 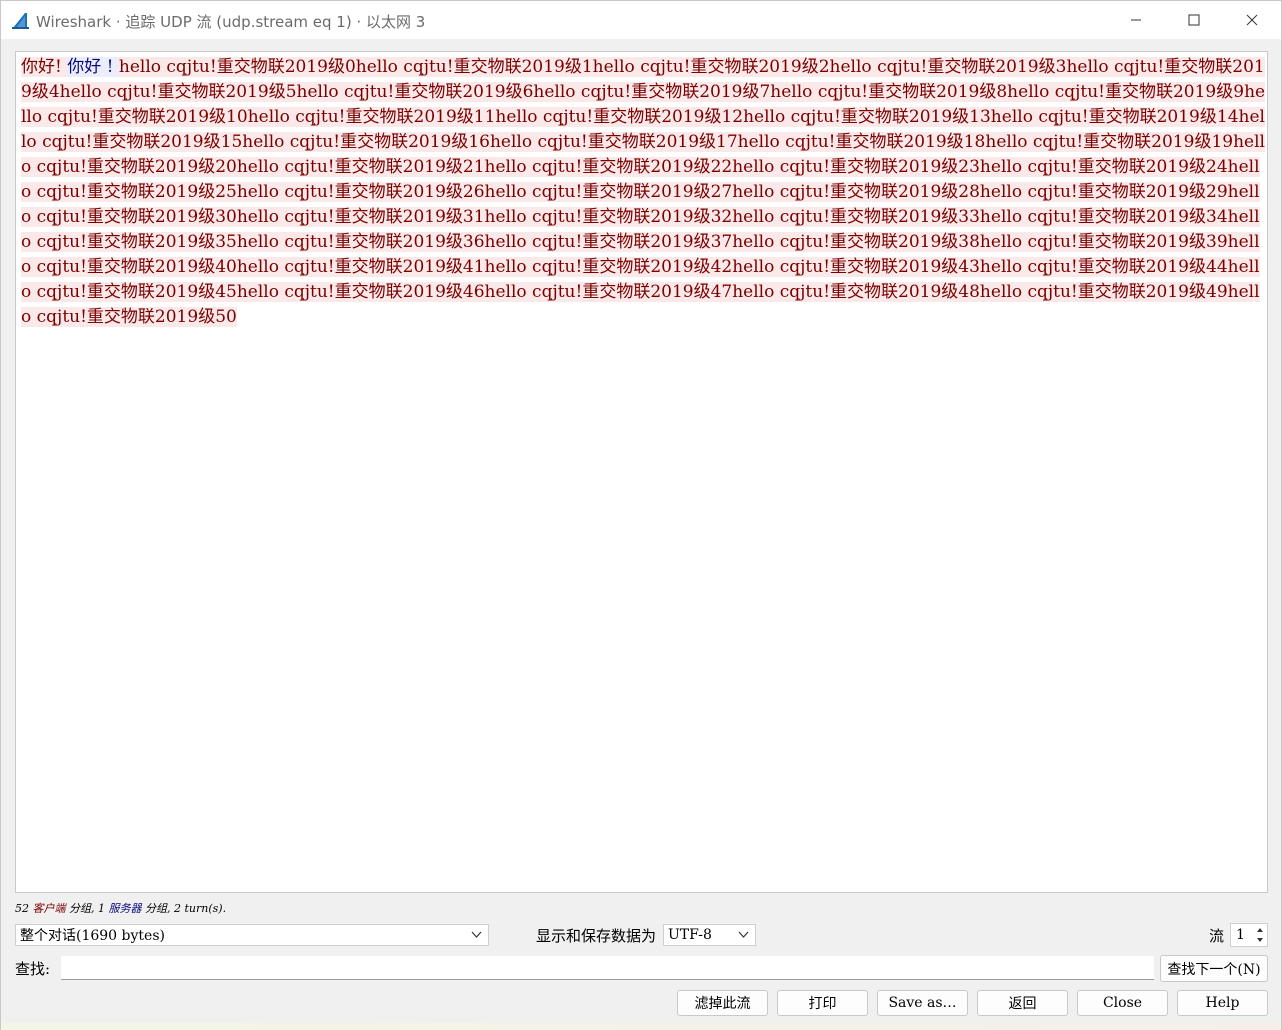 What do you see at coordinates (92, 936) in the screenshot?
I see `conversation-select-value: 整个对话(1690 bytes)` at bounding box center [92, 936].